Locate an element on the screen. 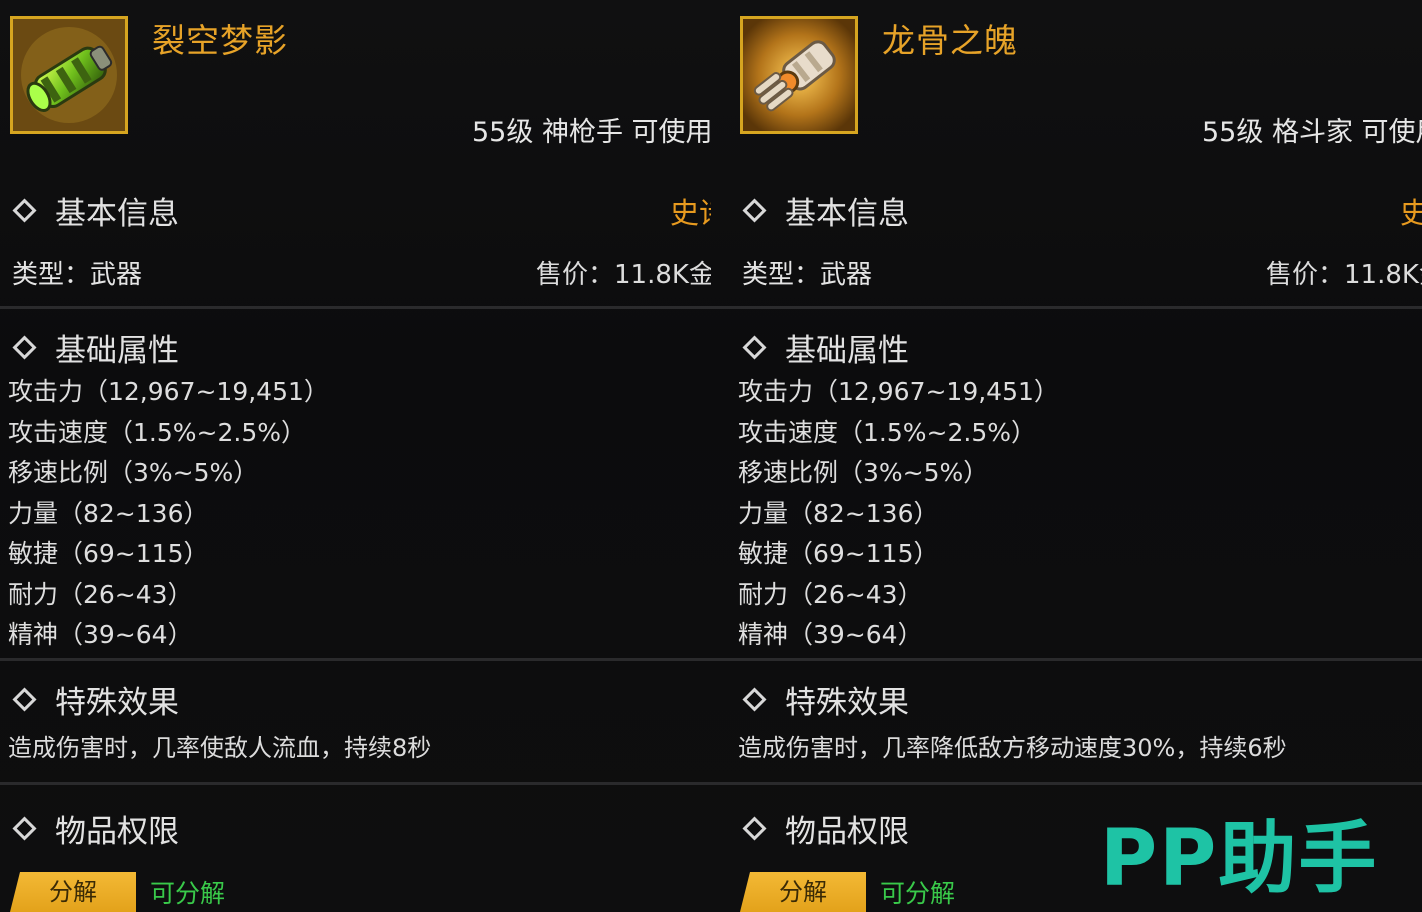 The height and width of the screenshot is (912, 1422). special-effect-text: 造成伤害时，几率使敌人流血，持续8秒 is located at coordinates (220, 748).